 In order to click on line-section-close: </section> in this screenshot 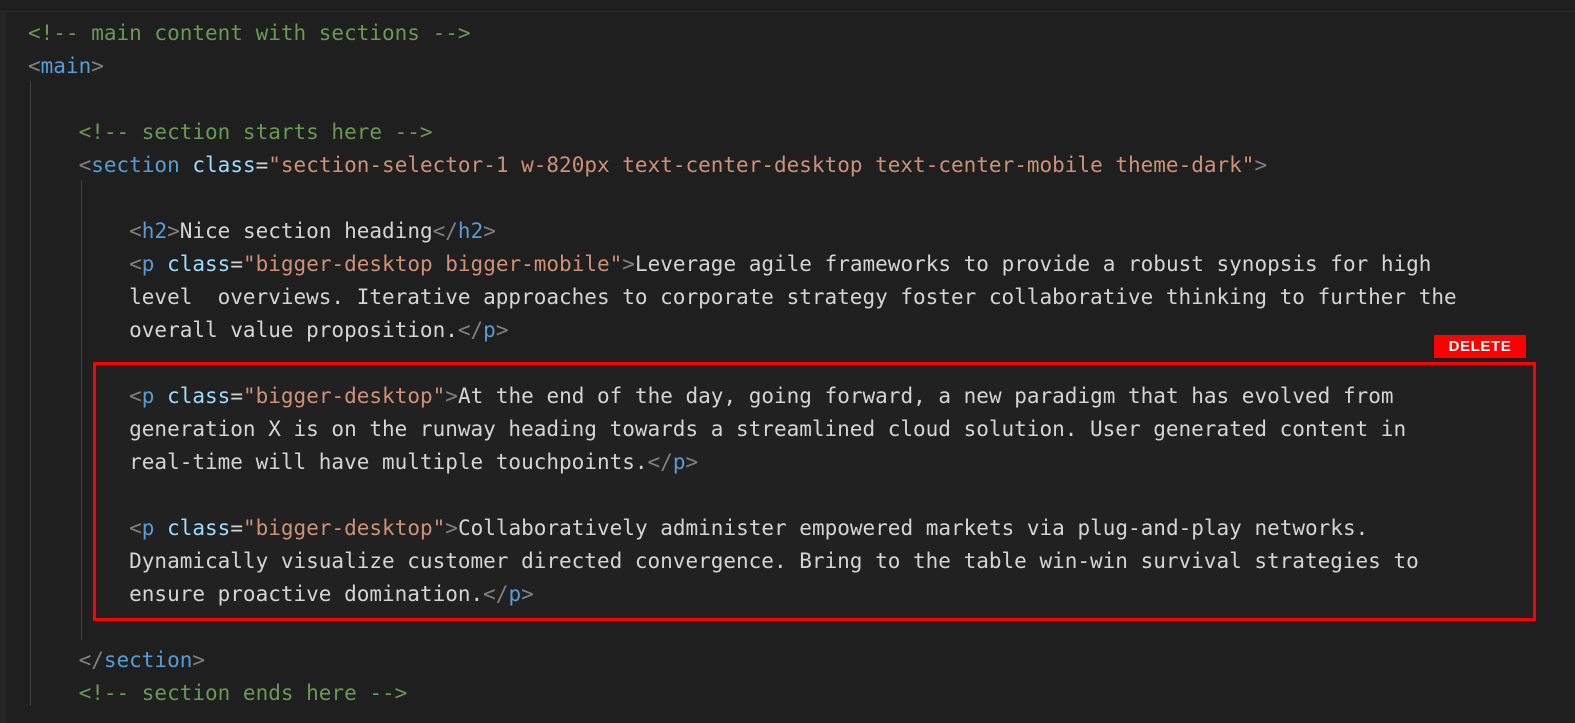, I will do `click(787, 660)`.